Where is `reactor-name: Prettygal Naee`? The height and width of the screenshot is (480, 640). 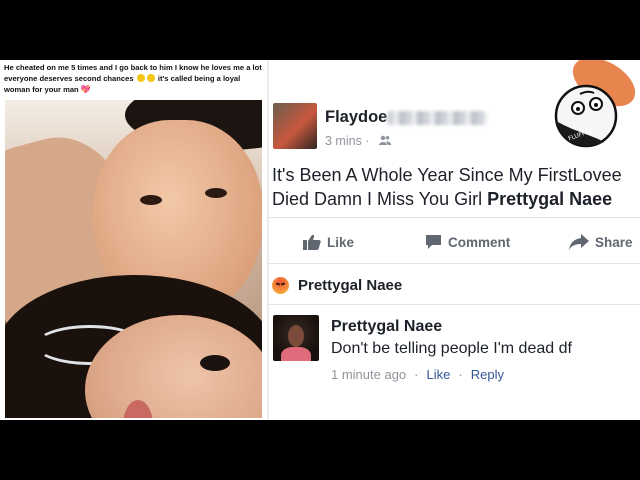 reactor-name: Prettygal Naee is located at coordinates (350, 285).